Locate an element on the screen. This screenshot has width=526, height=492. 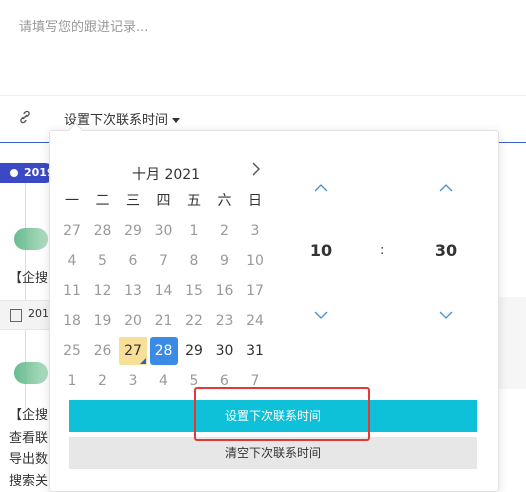
calendar-day: 19 is located at coordinates (103, 321).